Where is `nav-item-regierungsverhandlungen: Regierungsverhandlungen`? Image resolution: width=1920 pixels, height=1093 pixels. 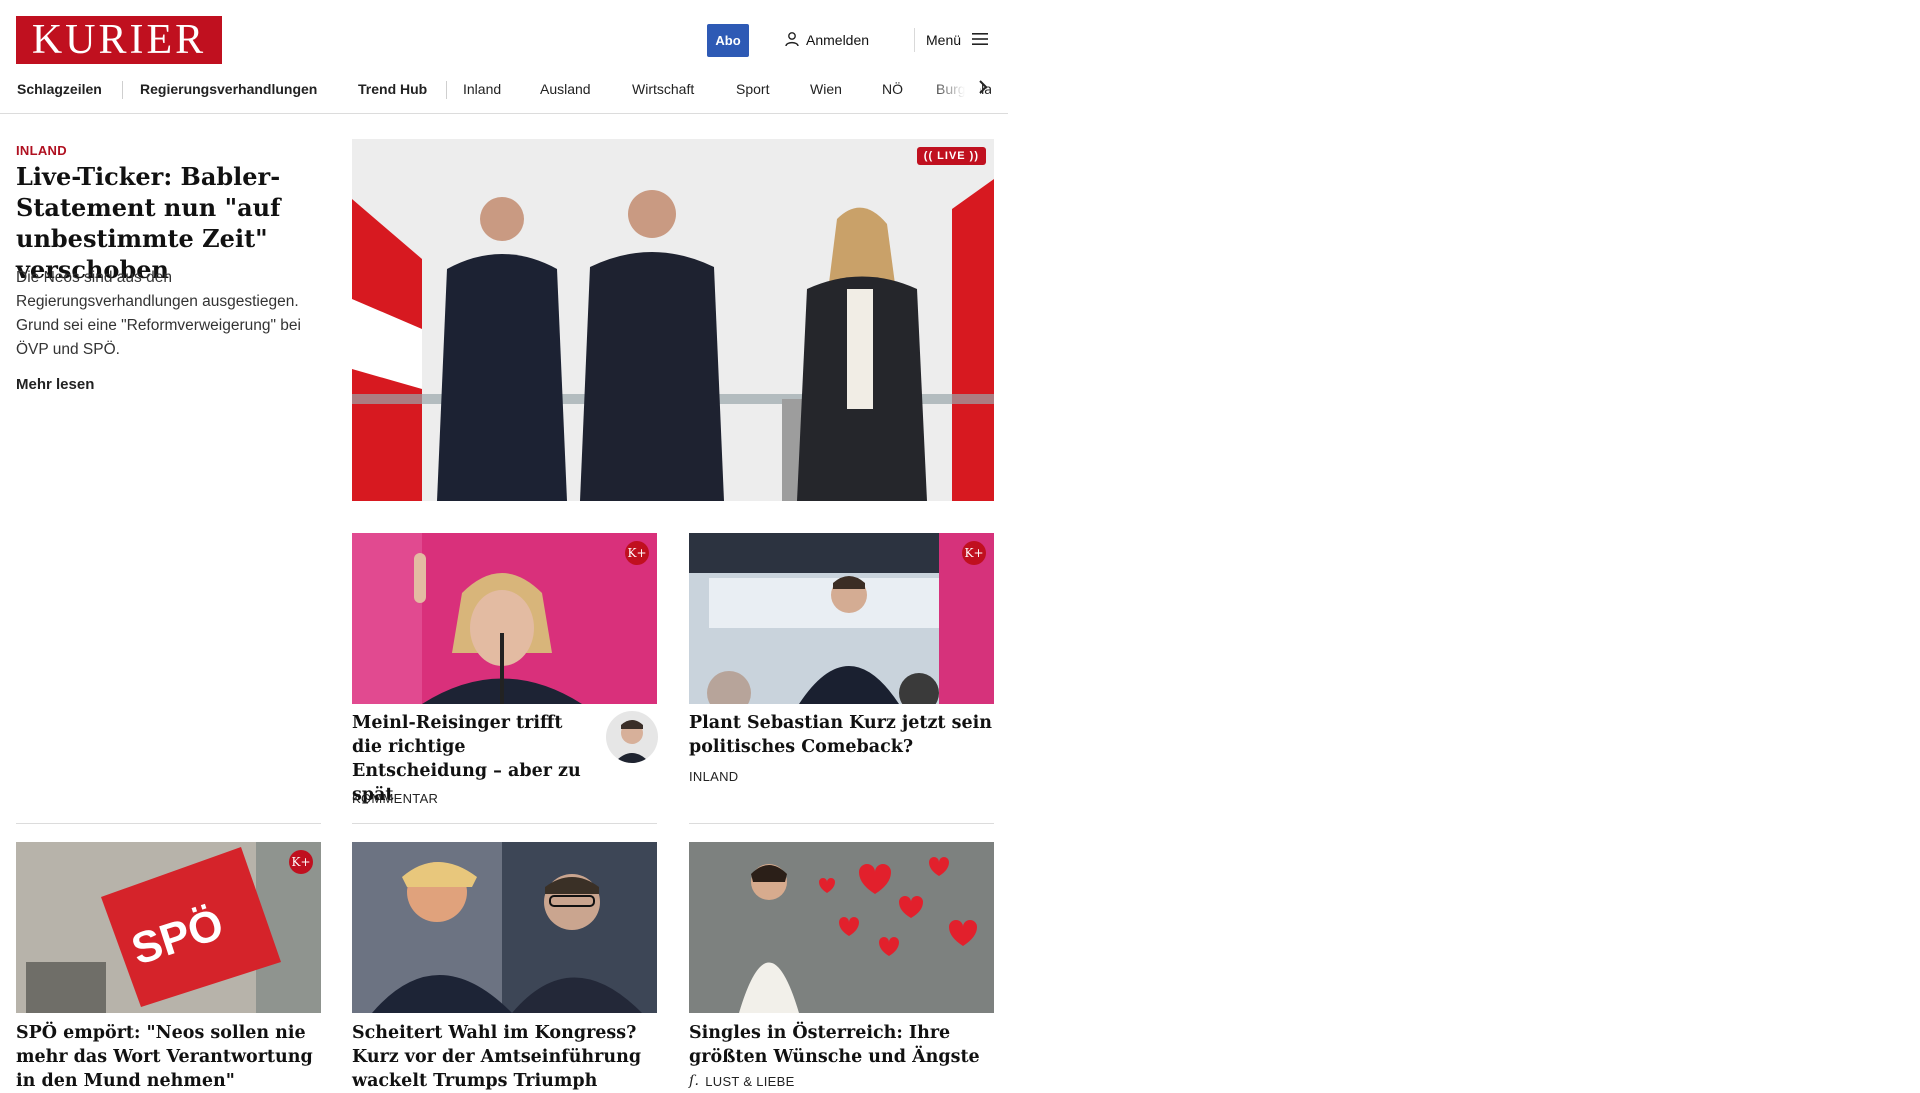
nav-item-regierungsverhandlungen: Regierungsverhandlungen is located at coordinates (228, 89).